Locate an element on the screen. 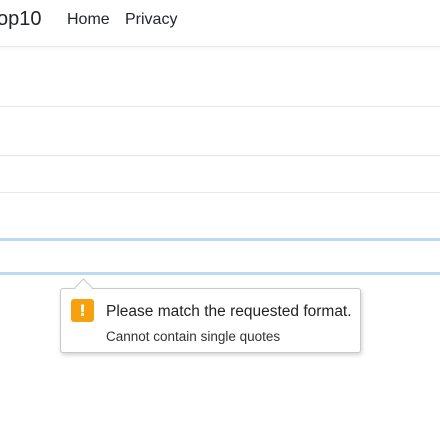 The height and width of the screenshot is (440, 440). validation-title: Please match the requested format. is located at coordinates (229, 311).